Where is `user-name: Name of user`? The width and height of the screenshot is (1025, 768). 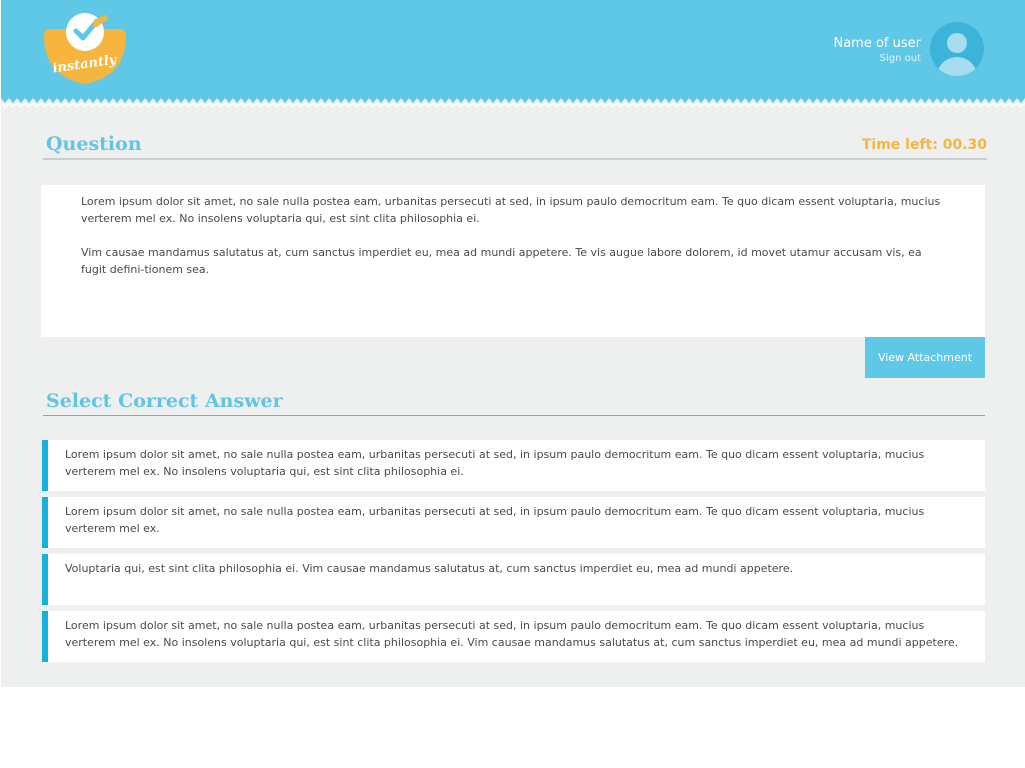 user-name: Name of user is located at coordinates (877, 43).